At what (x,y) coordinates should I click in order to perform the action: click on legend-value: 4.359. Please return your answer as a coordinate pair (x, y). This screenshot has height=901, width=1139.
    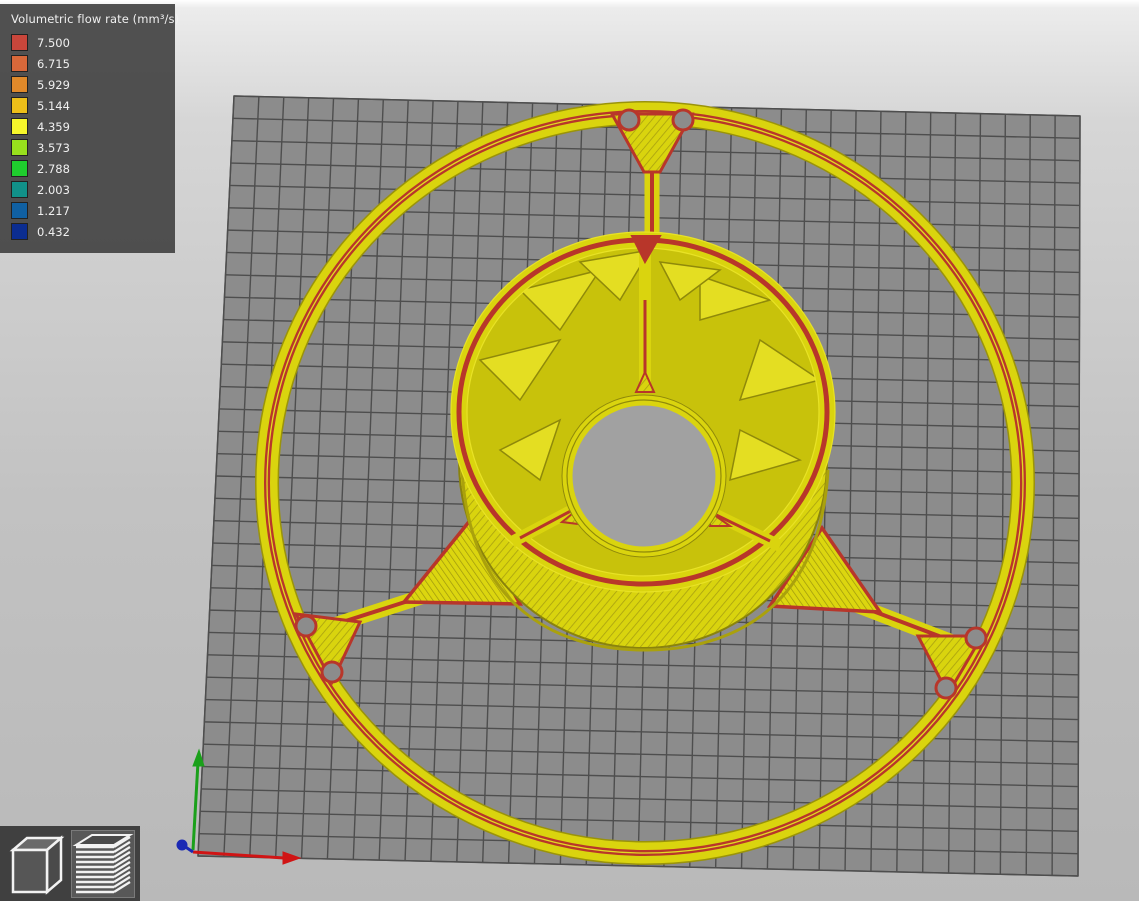
    Looking at the image, I should click on (53, 126).